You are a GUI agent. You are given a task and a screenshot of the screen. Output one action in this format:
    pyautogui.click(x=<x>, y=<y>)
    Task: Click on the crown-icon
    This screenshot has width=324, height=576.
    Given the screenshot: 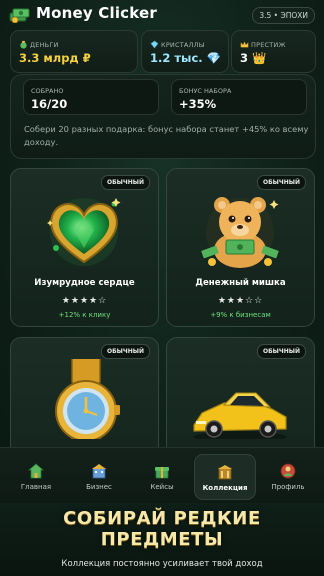 What is the action you would take?
    pyautogui.click(x=244, y=44)
    